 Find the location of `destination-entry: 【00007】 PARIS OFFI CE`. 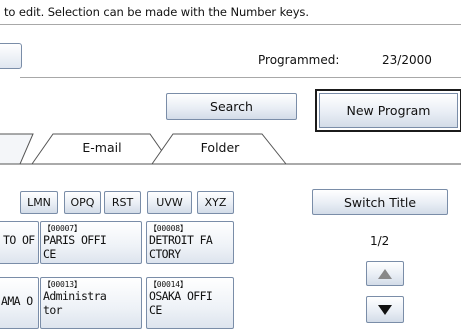

destination-entry: 【00007】 PARIS OFFI CE is located at coordinates (91, 242).